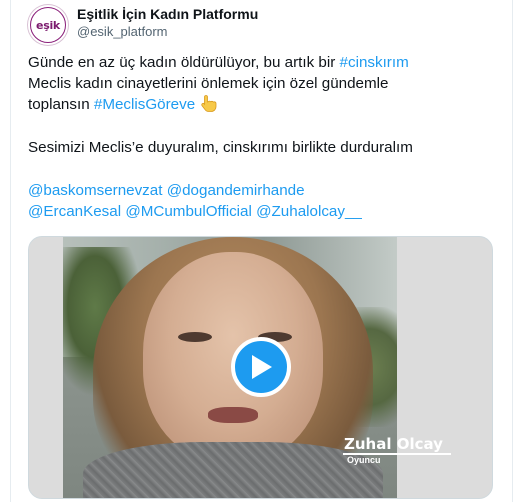 This screenshot has width=523, height=502. What do you see at coordinates (236, 190) in the screenshot?
I see `mention-link: @dogandemirhande` at bounding box center [236, 190].